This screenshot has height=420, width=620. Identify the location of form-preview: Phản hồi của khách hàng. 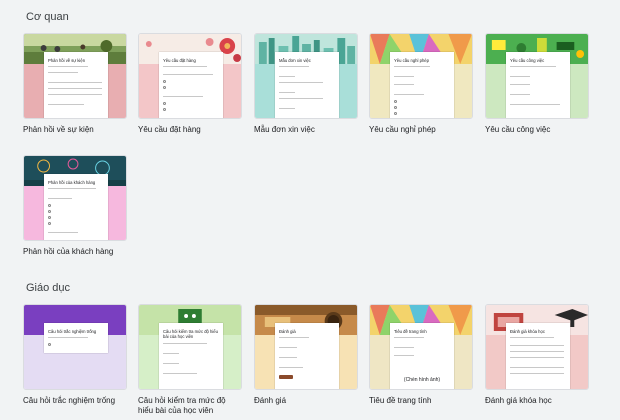
(76, 207).